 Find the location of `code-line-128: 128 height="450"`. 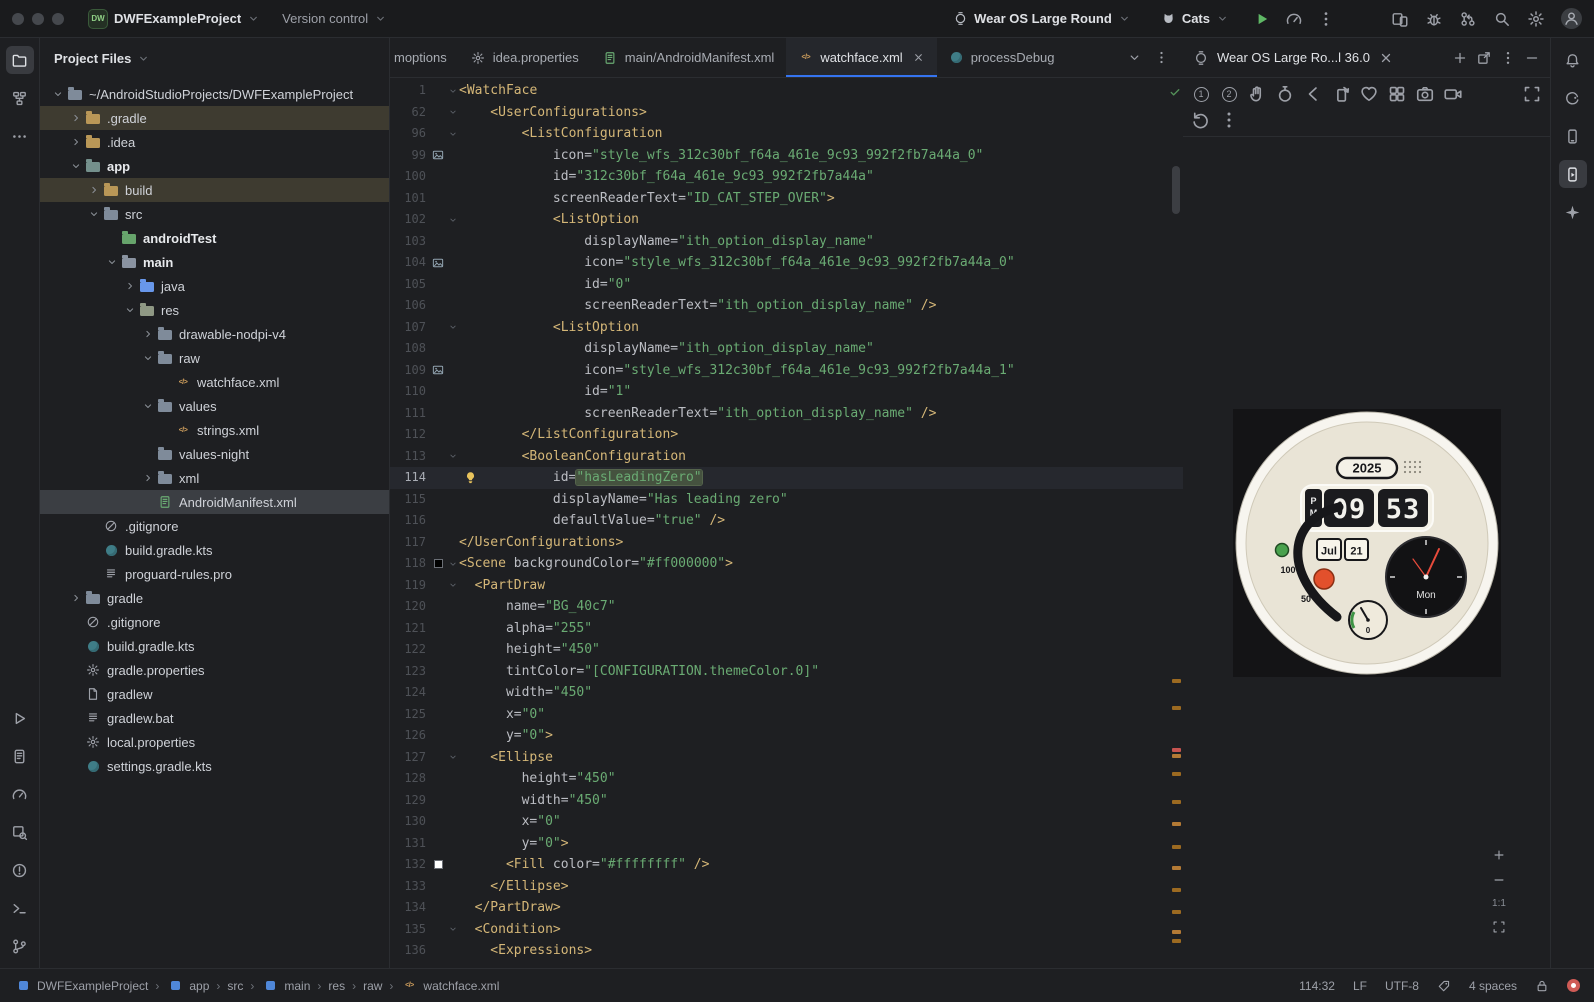

code-line-128: 128 height="450" is located at coordinates (786, 779).